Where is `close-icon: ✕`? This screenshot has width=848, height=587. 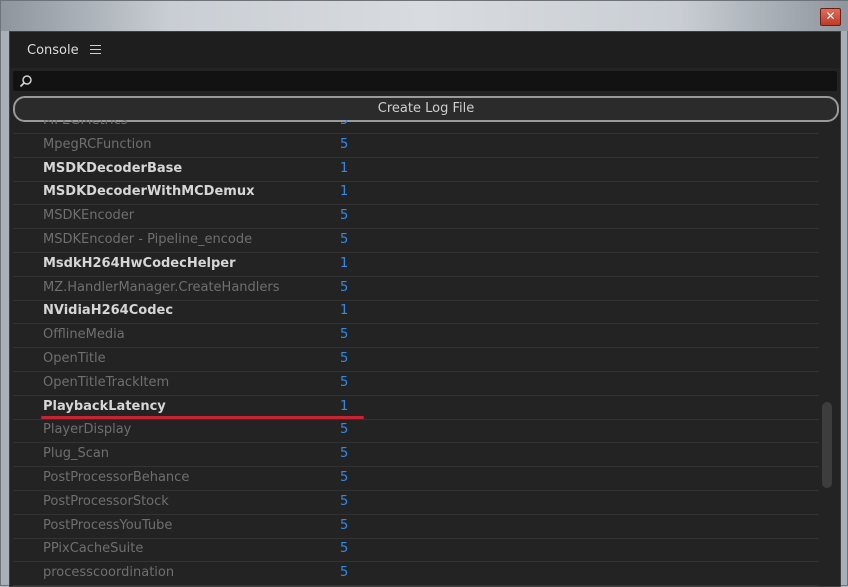 close-icon: ✕ is located at coordinates (830, 17).